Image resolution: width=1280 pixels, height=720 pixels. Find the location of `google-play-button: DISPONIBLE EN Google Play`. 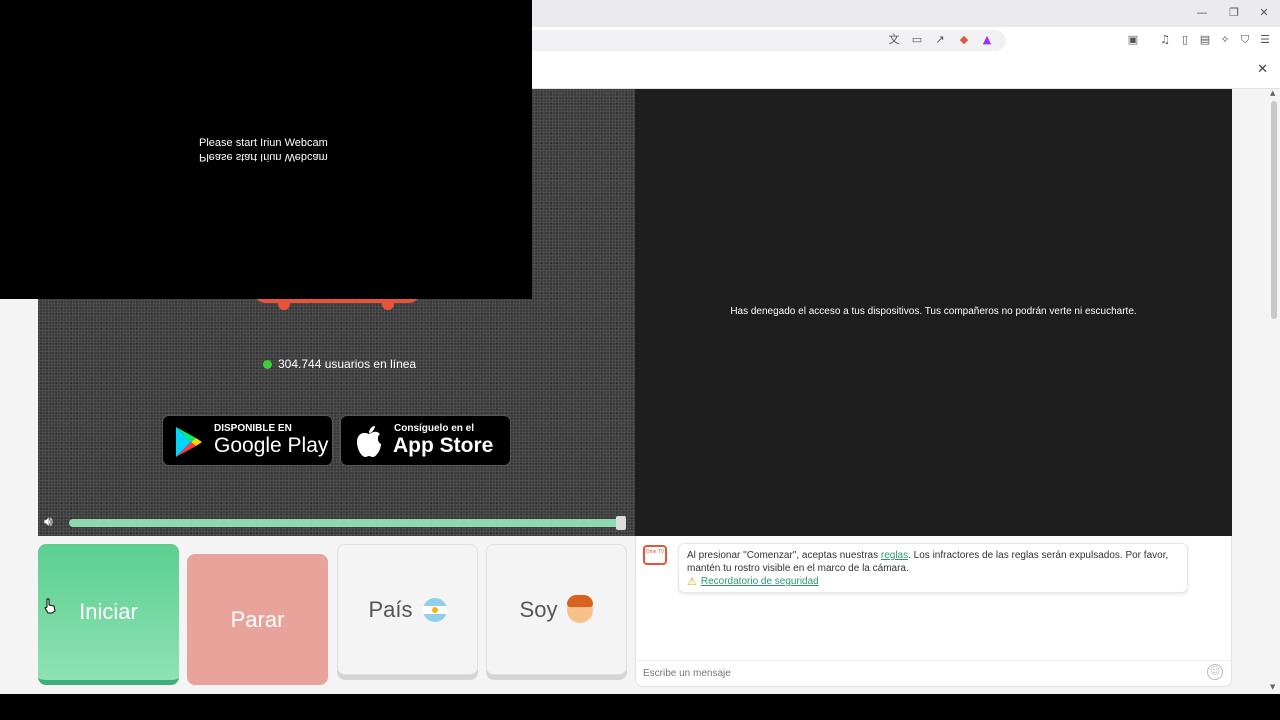

google-play-button: DISPONIBLE EN Google Play is located at coordinates (247, 440).